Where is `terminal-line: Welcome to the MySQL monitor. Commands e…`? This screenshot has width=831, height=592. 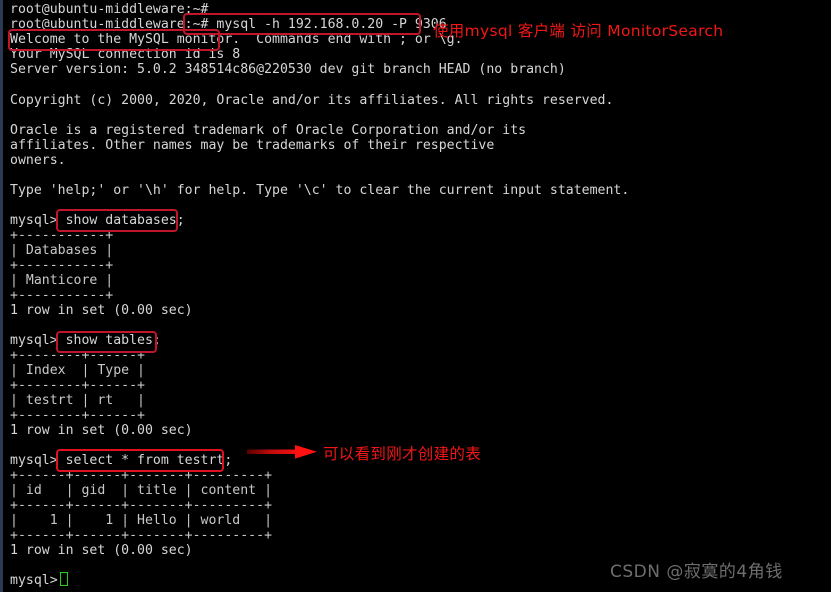
terminal-line: Welcome to the MySQL monitor. Commands e… is located at coordinates (236, 39).